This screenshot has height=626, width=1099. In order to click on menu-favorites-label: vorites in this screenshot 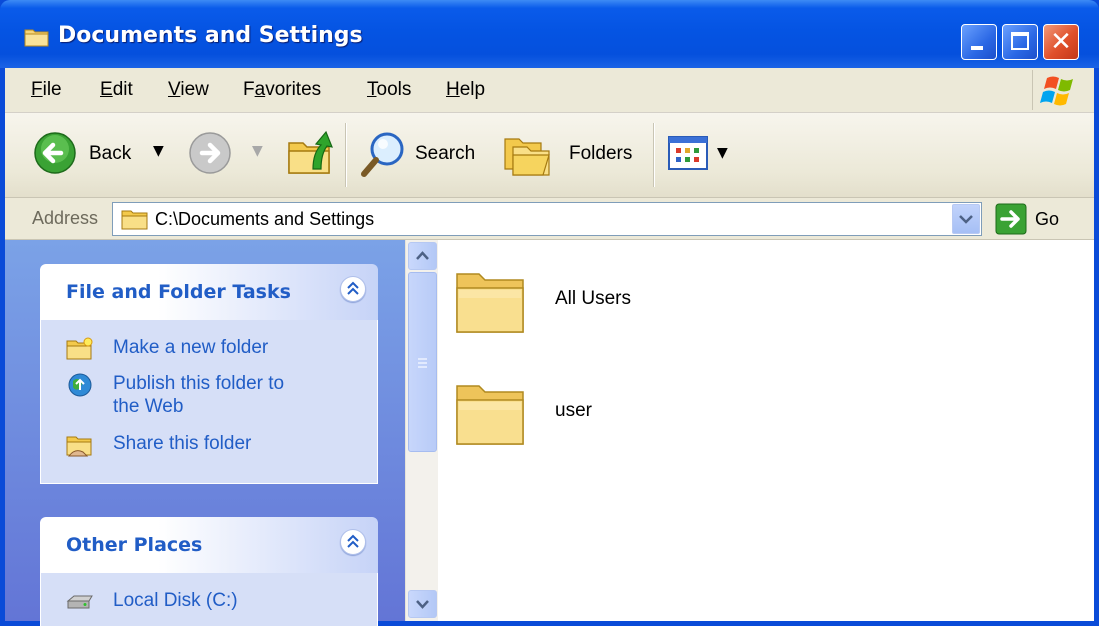, I will do `click(293, 89)`.